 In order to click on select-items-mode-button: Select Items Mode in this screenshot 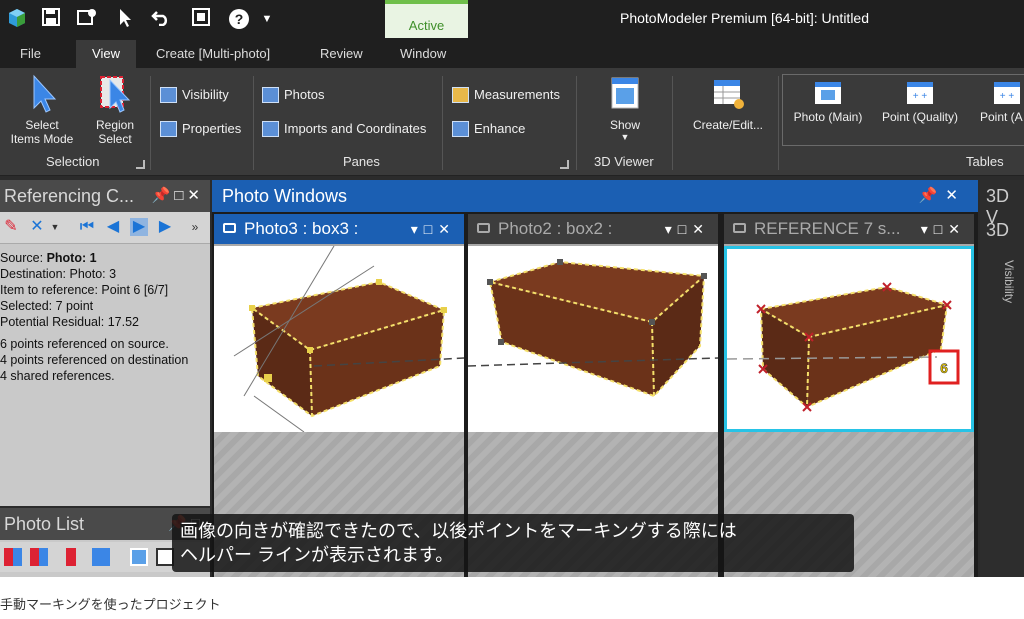, I will do `click(42, 110)`.